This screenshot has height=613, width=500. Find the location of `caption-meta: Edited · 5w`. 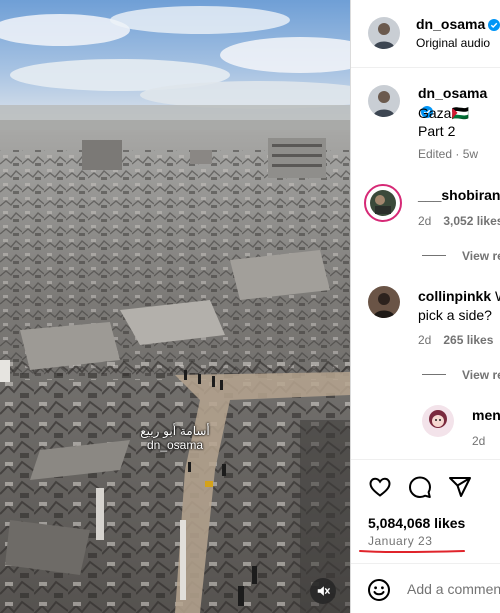

caption-meta: Edited · 5w is located at coordinates (448, 154).